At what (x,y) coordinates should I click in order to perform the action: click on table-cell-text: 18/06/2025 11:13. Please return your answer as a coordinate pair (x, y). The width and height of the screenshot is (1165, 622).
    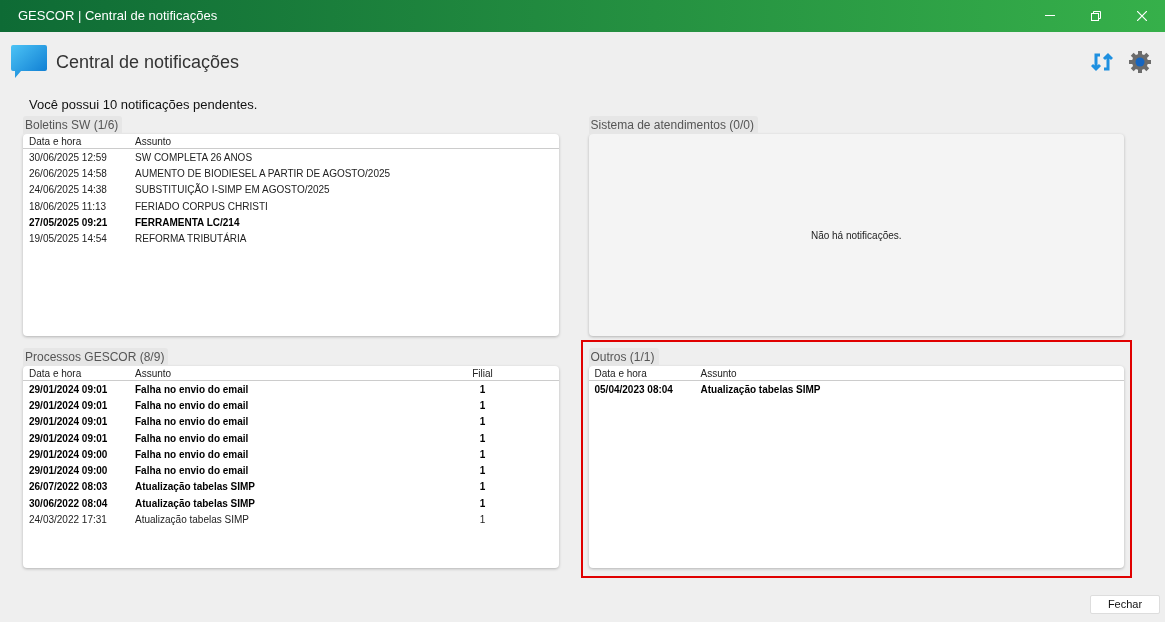
    Looking at the image, I should click on (68, 206).